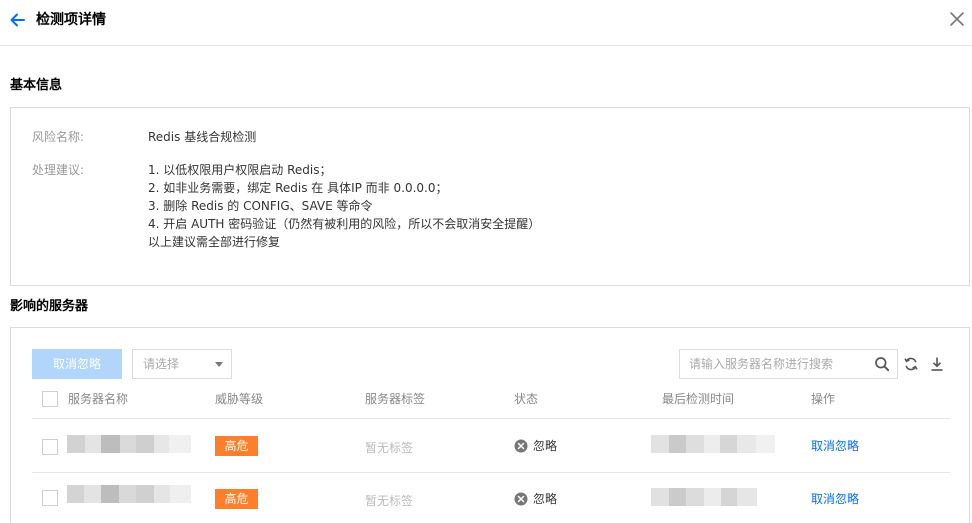 The image size is (972, 523). Describe the element at coordinates (77, 364) in the screenshot. I see `cancel-ignore-button: 取消忽略` at that location.